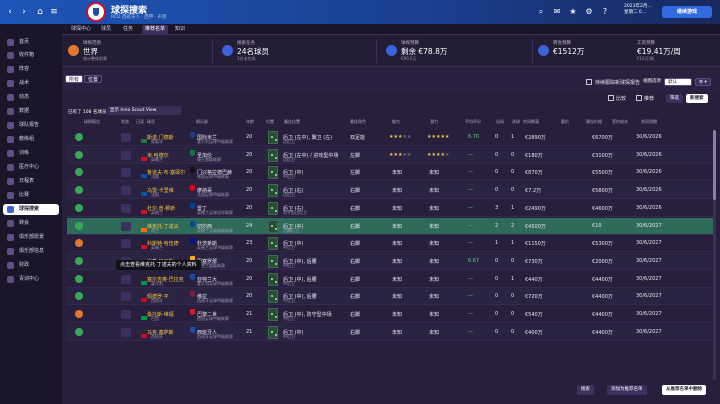  What do you see at coordinates (31, 125) in the screenshot?
I see `sidebar-item-team-report: 球队报告` at bounding box center [31, 125].